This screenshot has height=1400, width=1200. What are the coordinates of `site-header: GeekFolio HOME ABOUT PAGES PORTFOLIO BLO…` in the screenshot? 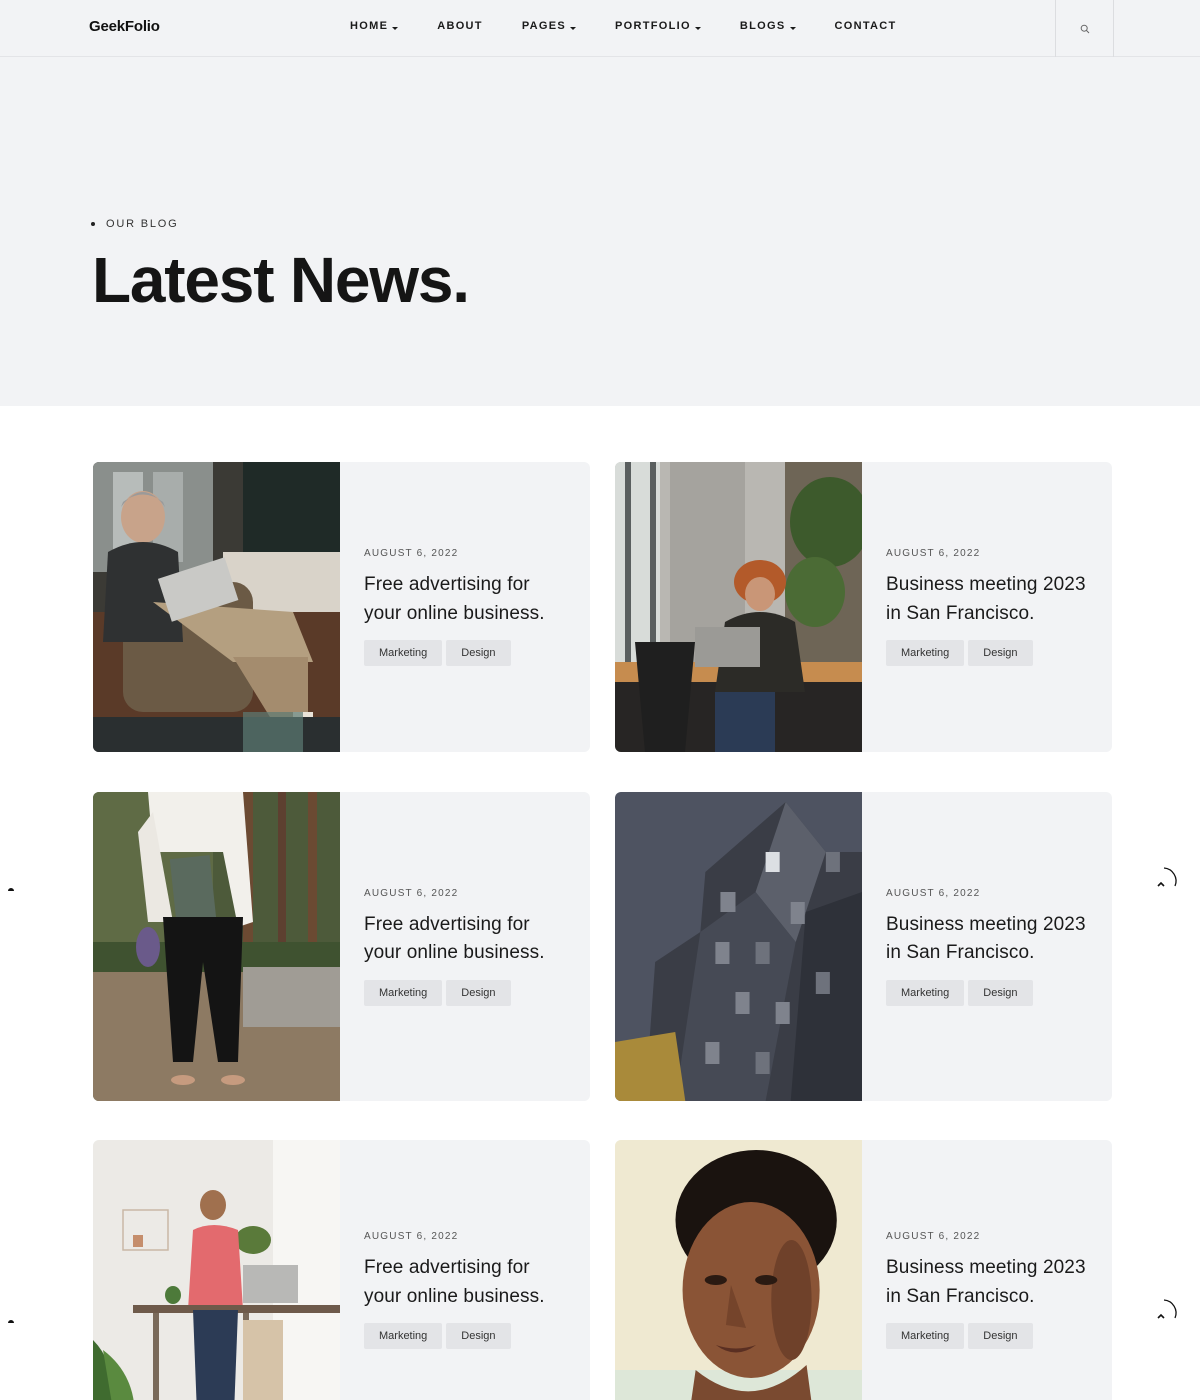 It's located at (600, 28).